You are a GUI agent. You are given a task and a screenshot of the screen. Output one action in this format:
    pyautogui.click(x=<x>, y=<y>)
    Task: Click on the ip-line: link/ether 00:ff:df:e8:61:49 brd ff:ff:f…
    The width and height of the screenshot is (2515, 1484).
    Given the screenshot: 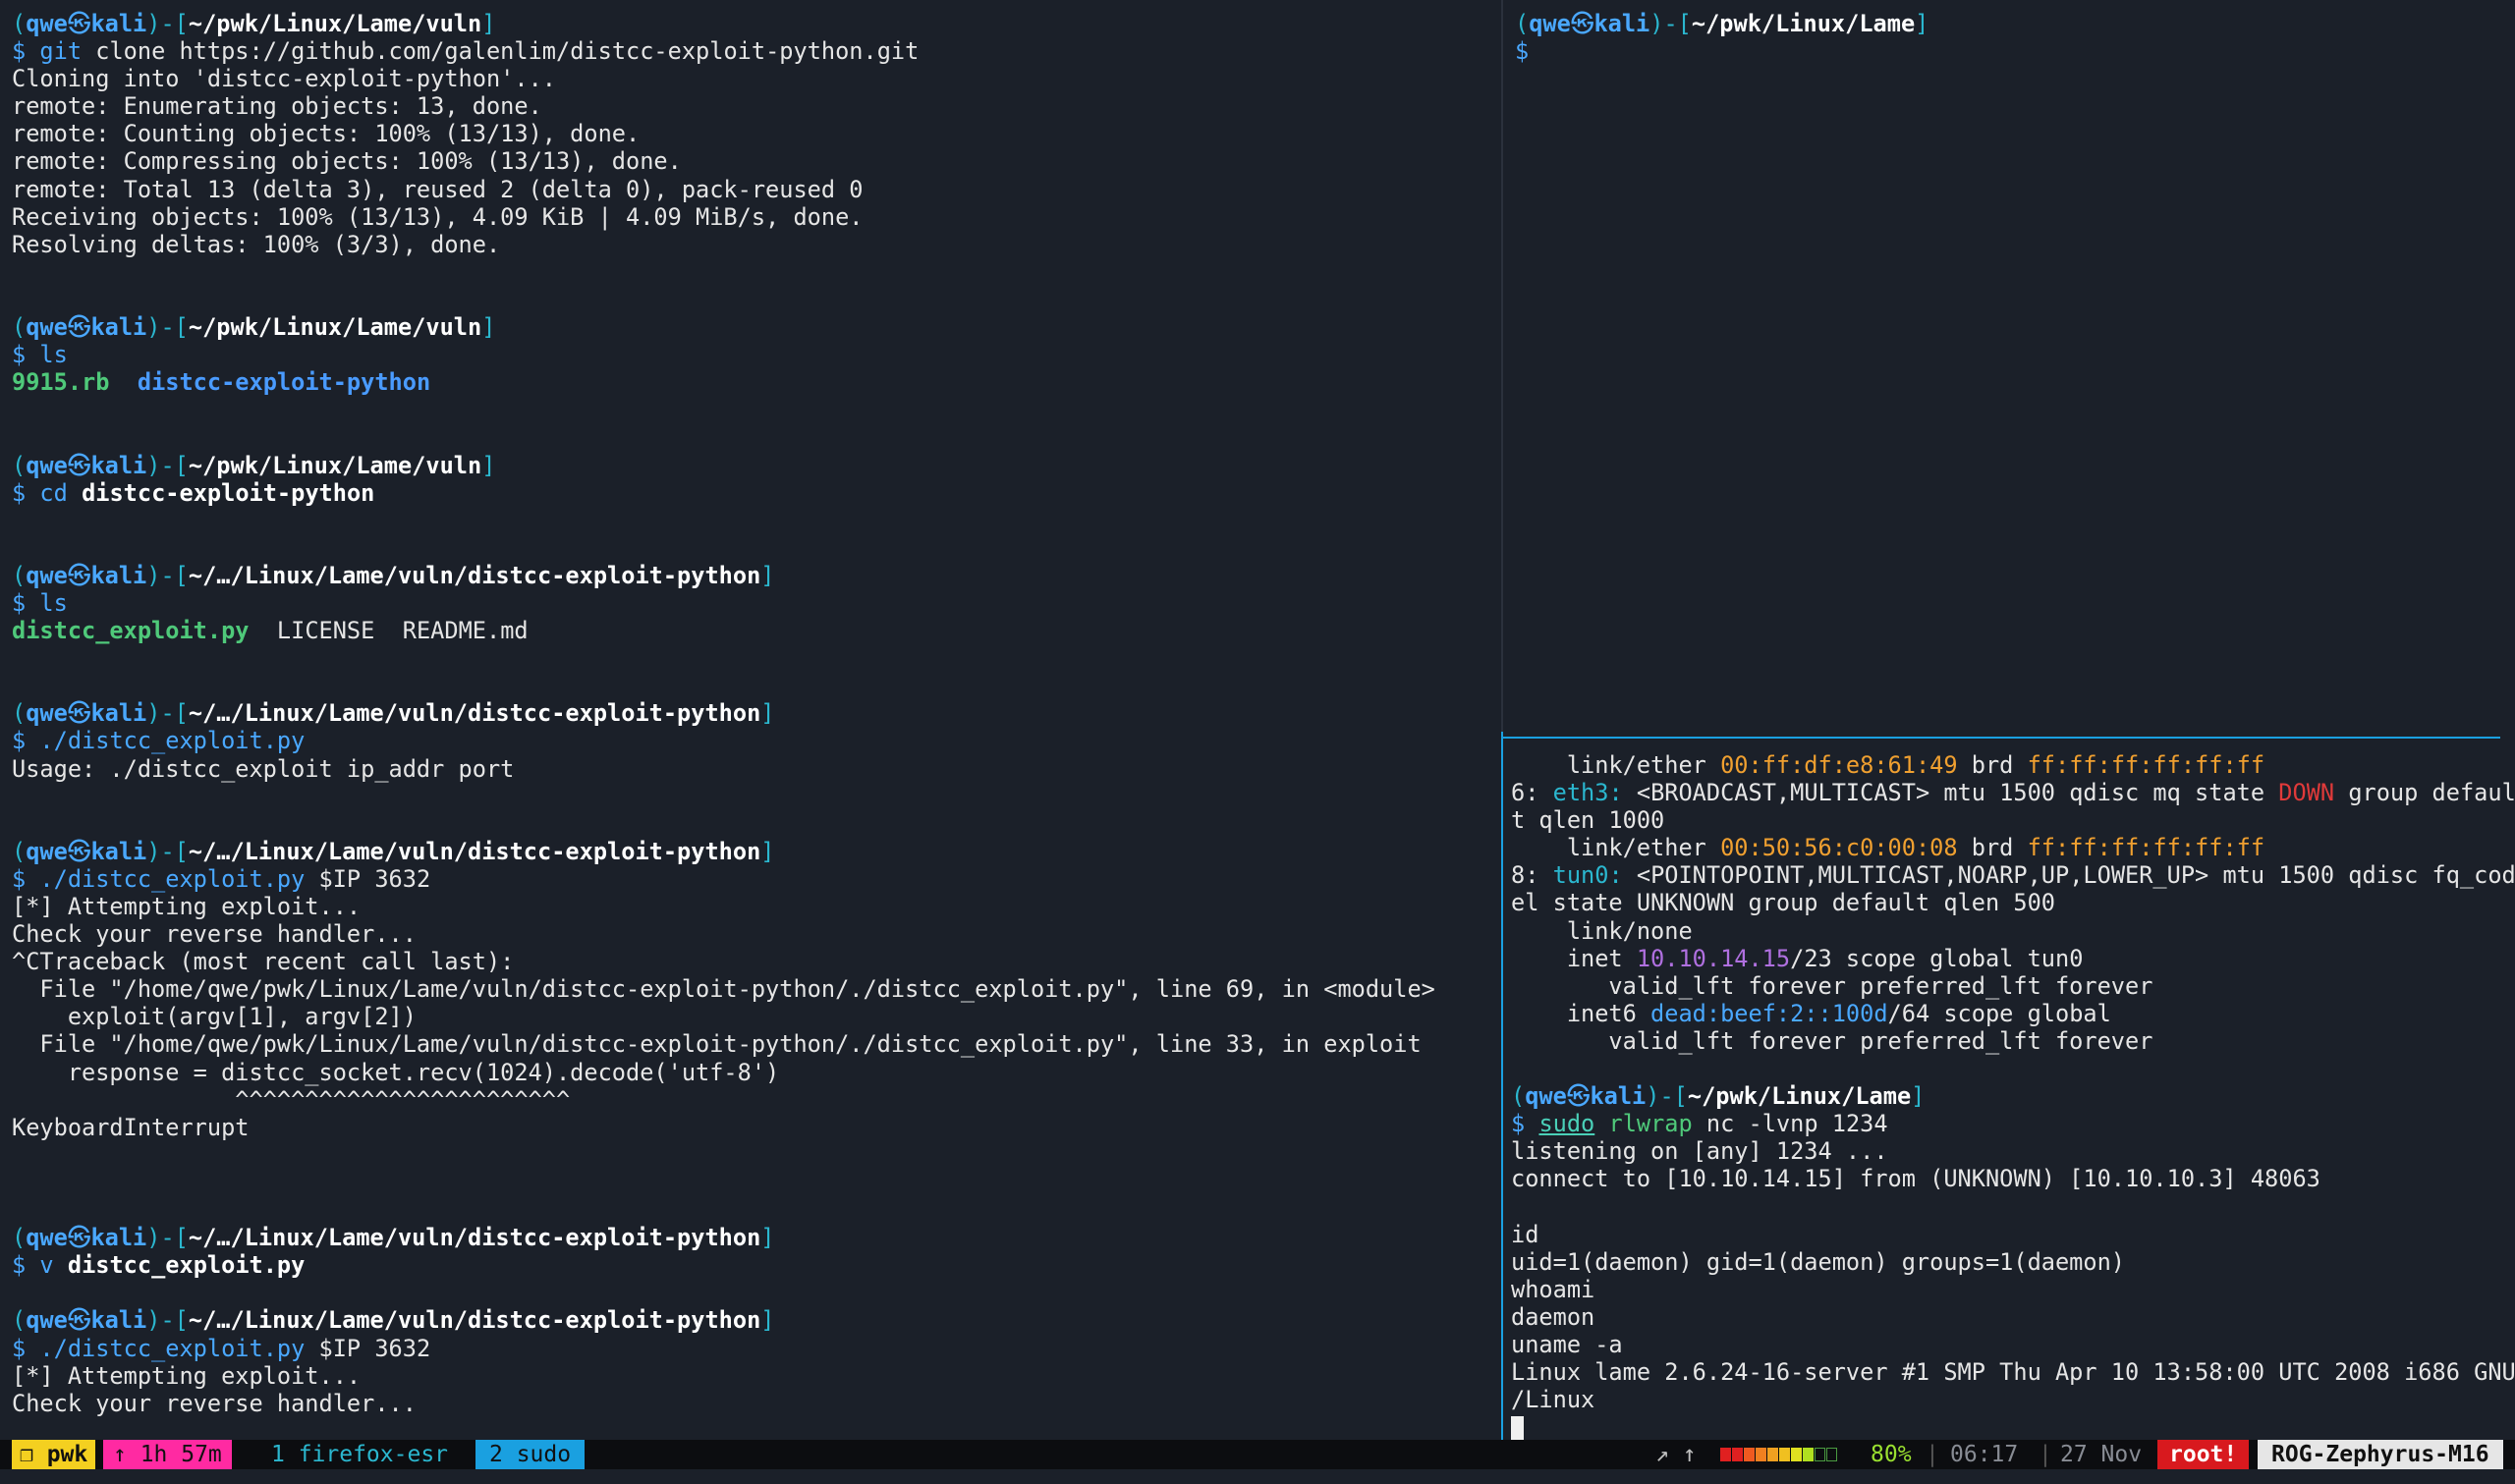 What is the action you would take?
    pyautogui.click(x=1888, y=765)
    